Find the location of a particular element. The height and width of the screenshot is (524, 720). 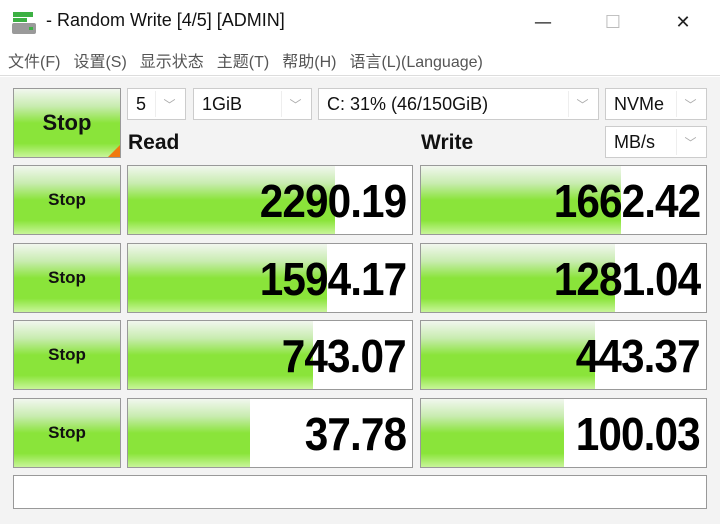

window-title: - Random Write [4/5] [ADMIN] is located at coordinates (165, 20).